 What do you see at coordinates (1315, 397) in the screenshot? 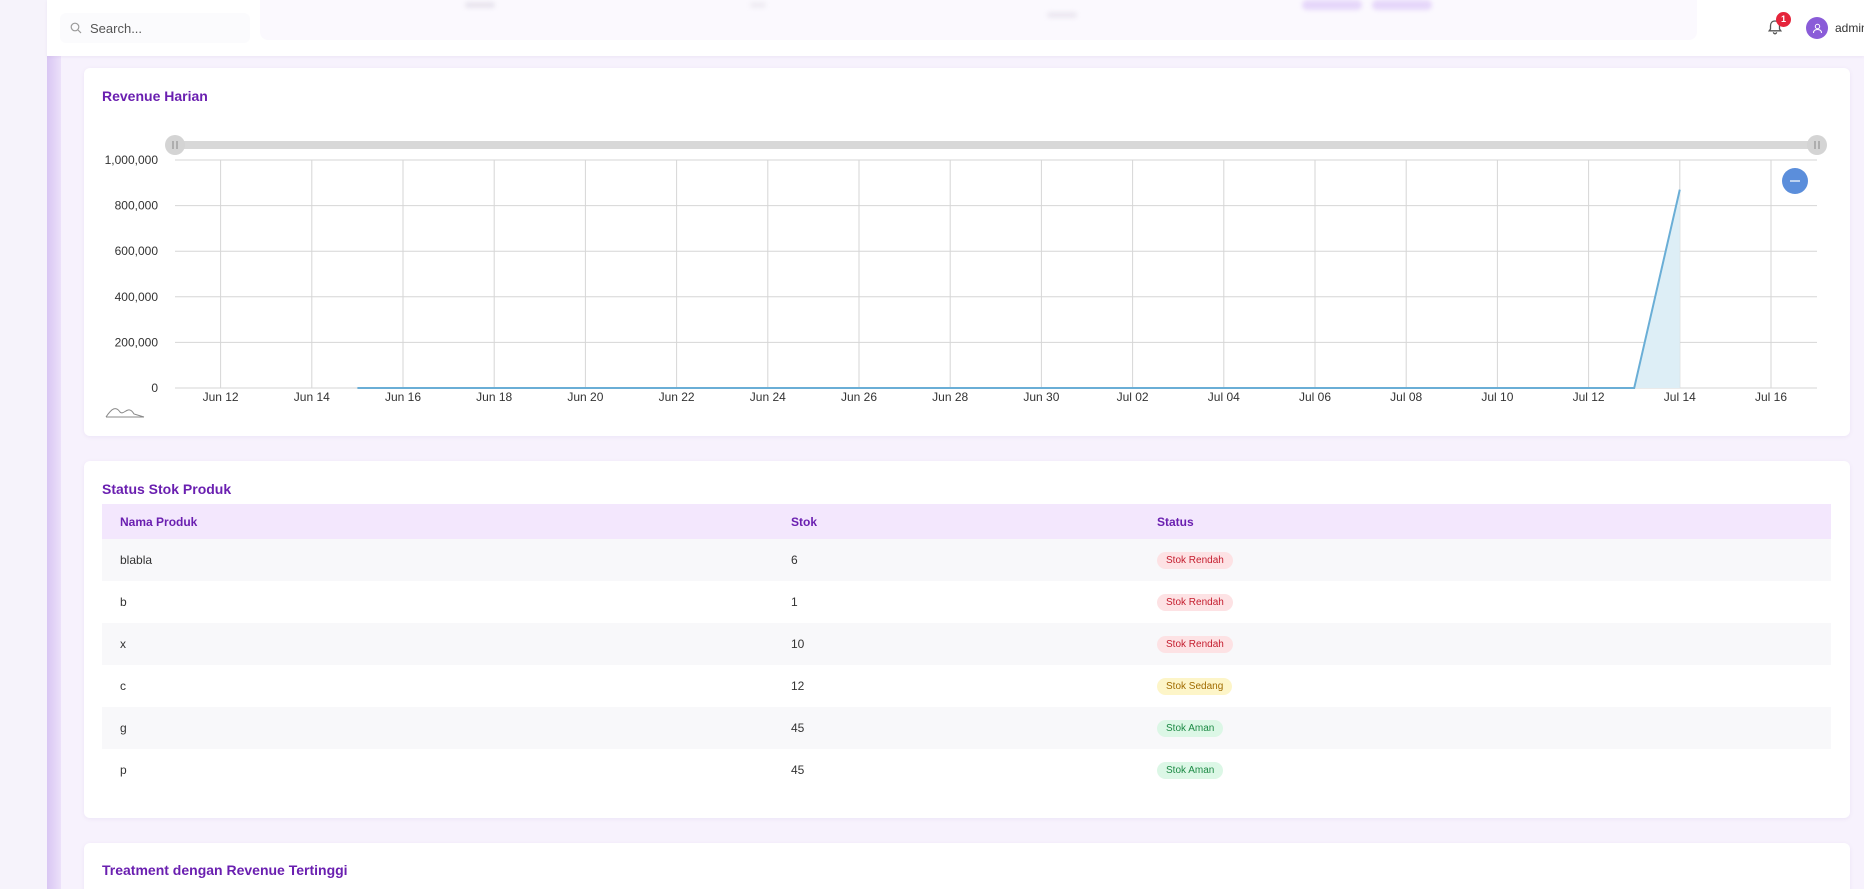
I see `x-tick-label: Jul 06` at bounding box center [1315, 397].